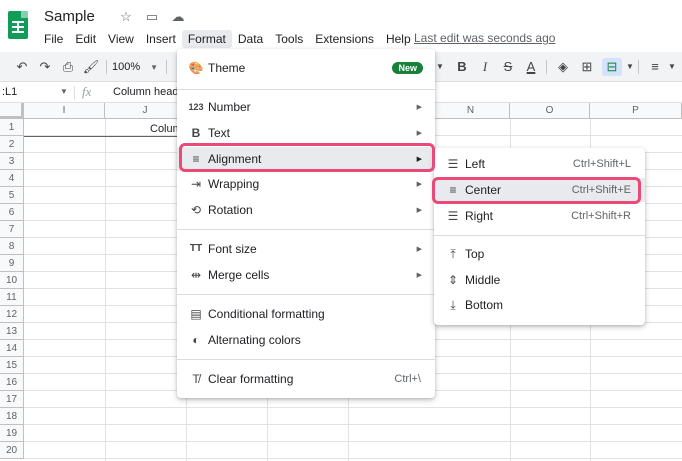 Image resolution: width=682 pixels, height=461 pixels. I want to click on italic-icon: I, so click(485, 67).